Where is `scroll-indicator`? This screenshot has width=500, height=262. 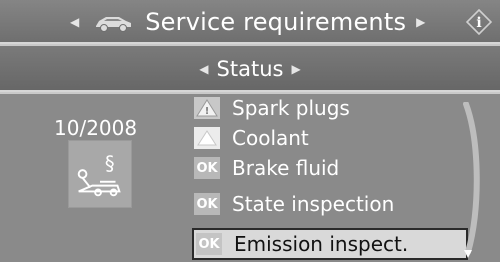
scroll-indicator is located at coordinates (477, 181).